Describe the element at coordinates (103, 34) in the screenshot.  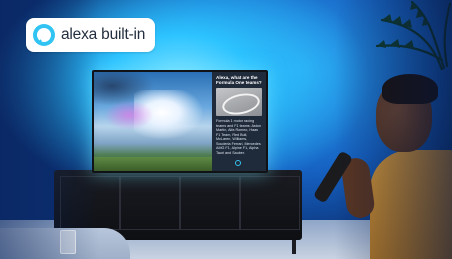
I see `badge-label: alexa built-in` at that location.